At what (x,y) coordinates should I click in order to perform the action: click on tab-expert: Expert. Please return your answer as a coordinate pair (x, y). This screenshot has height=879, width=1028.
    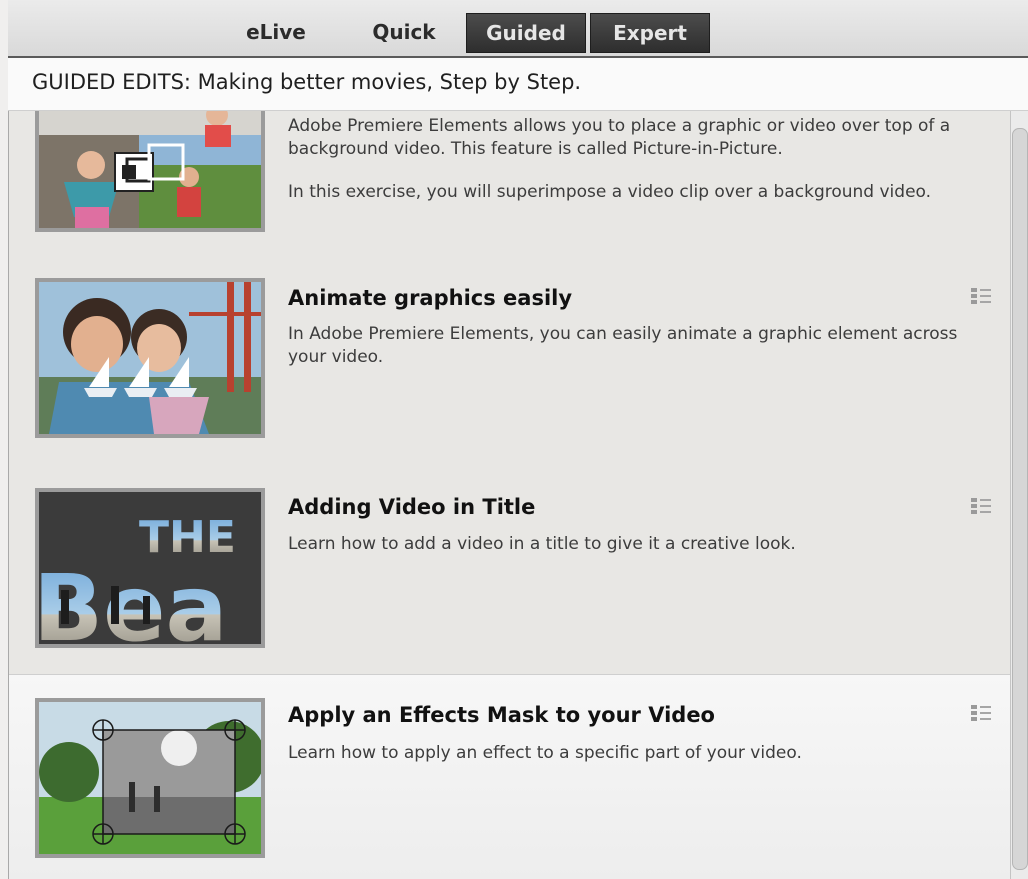
    Looking at the image, I should click on (650, 33).